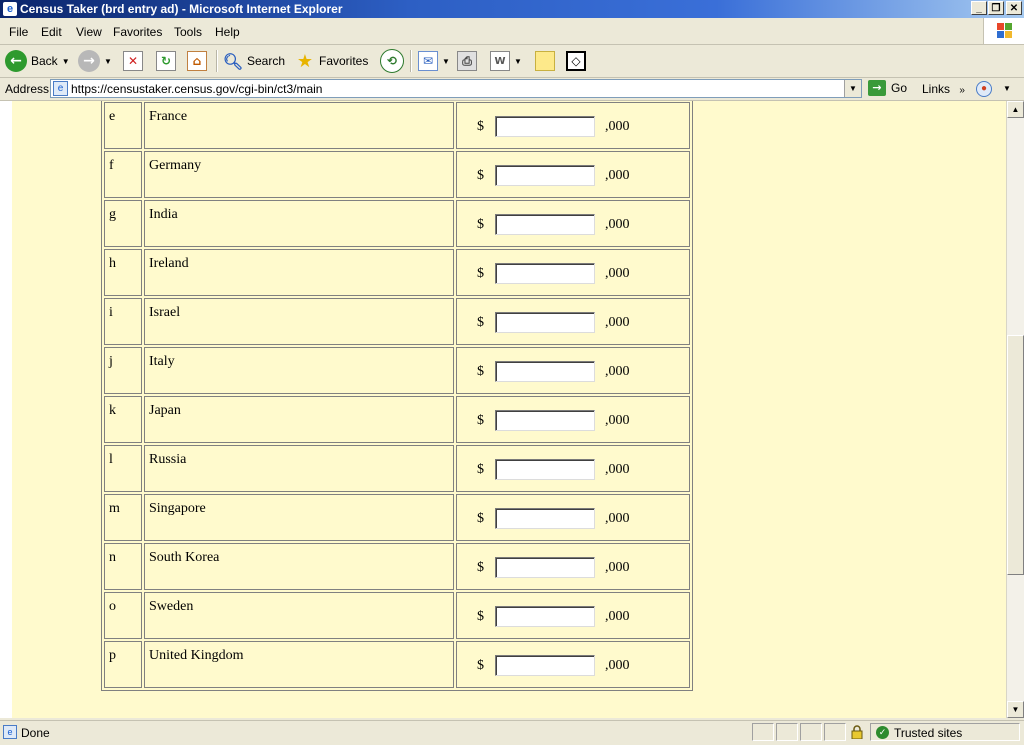 Image resolution: width=1024 pixels, height=745 pixels. I want to click on menu-view: View, so click(89, 32).